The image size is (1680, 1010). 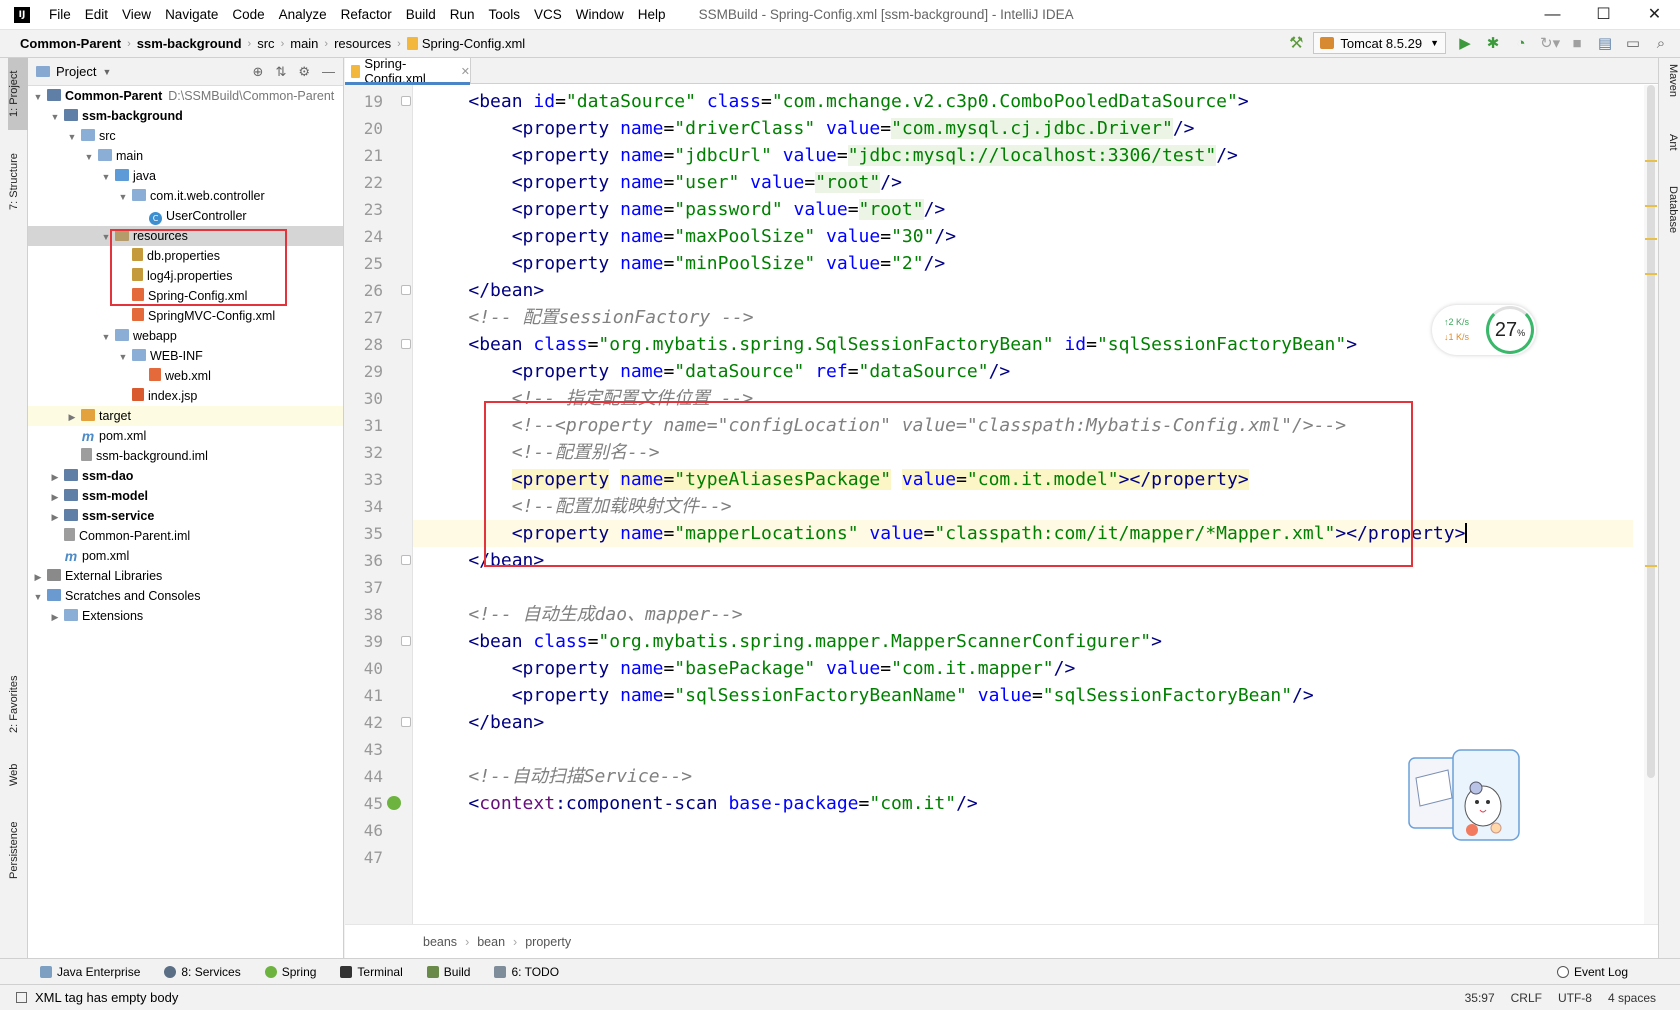 I want to click on tool-tab-database: Database, so click(x=1670, y=221).